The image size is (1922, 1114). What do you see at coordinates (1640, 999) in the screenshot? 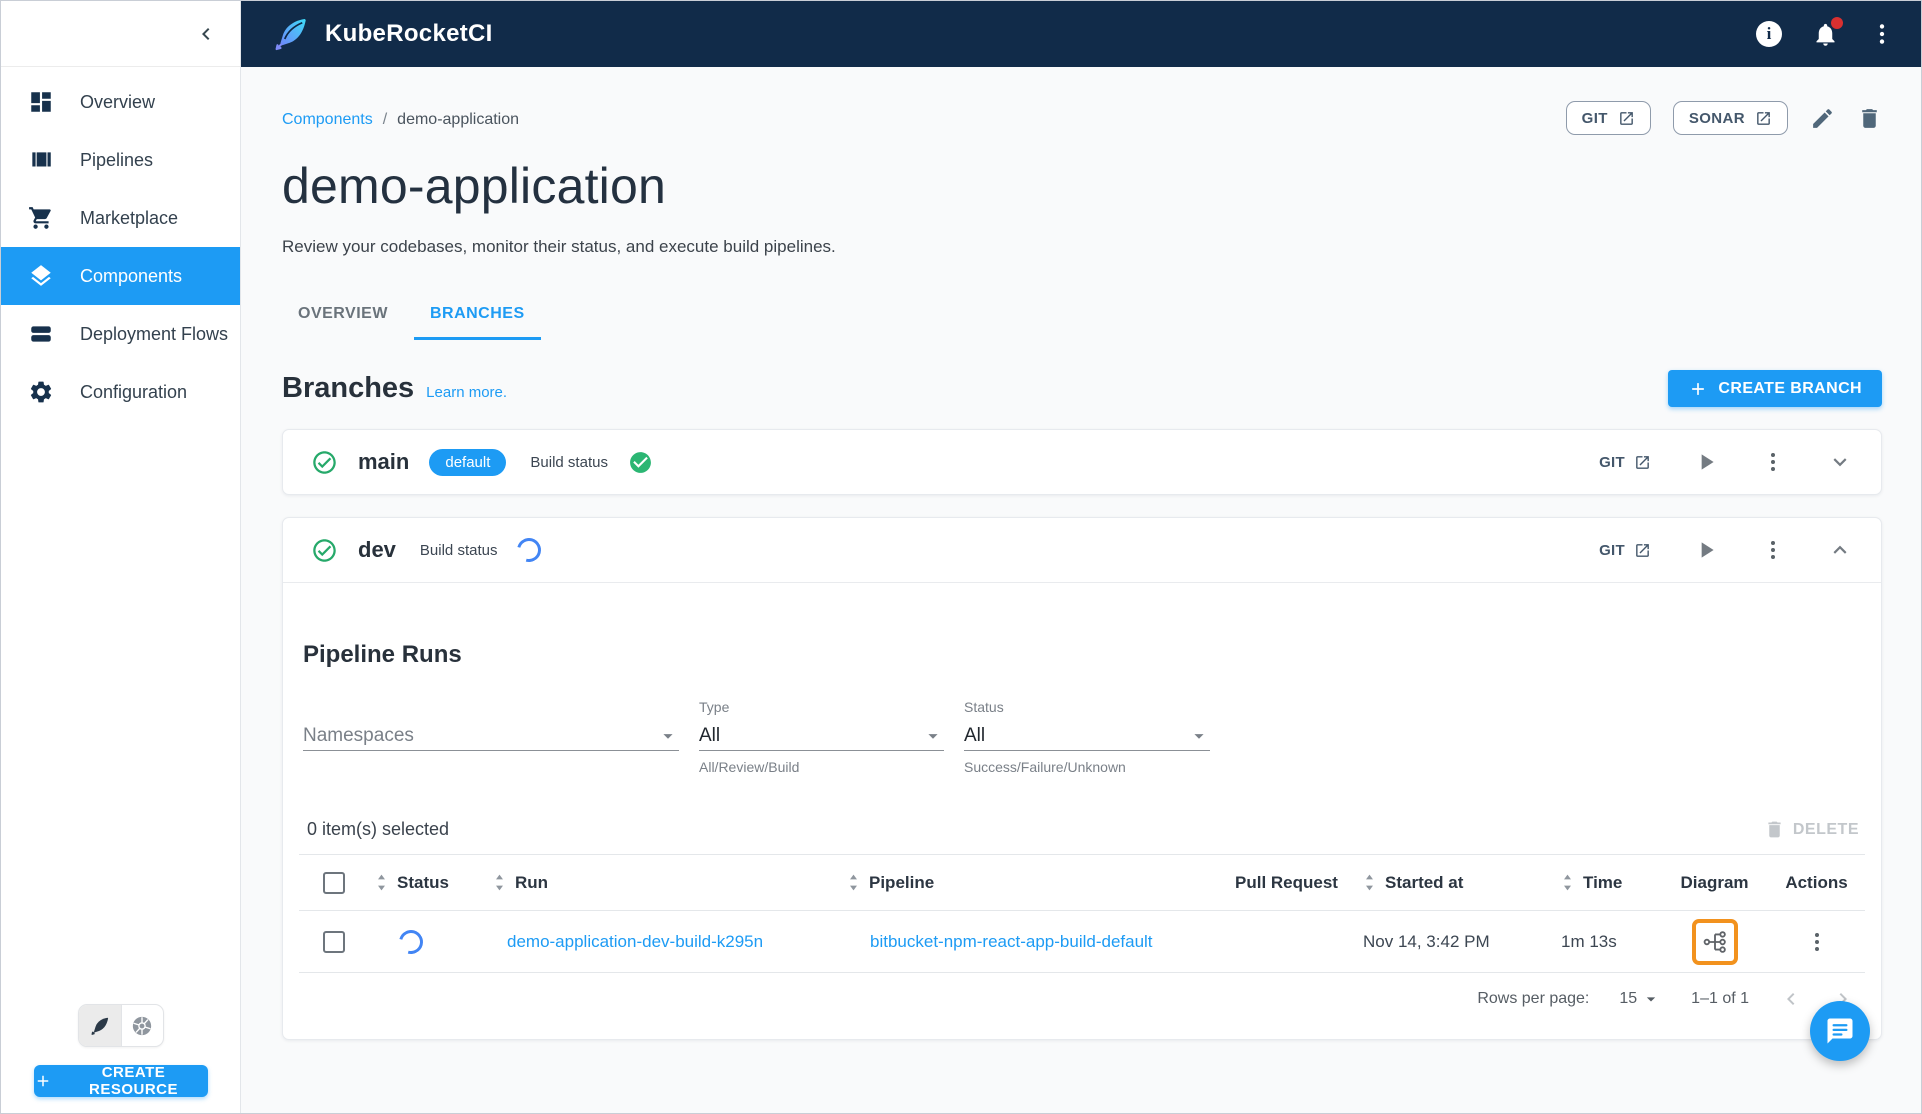
I see `rows-per-page-select: 15` at bounding box center [1640, 999].